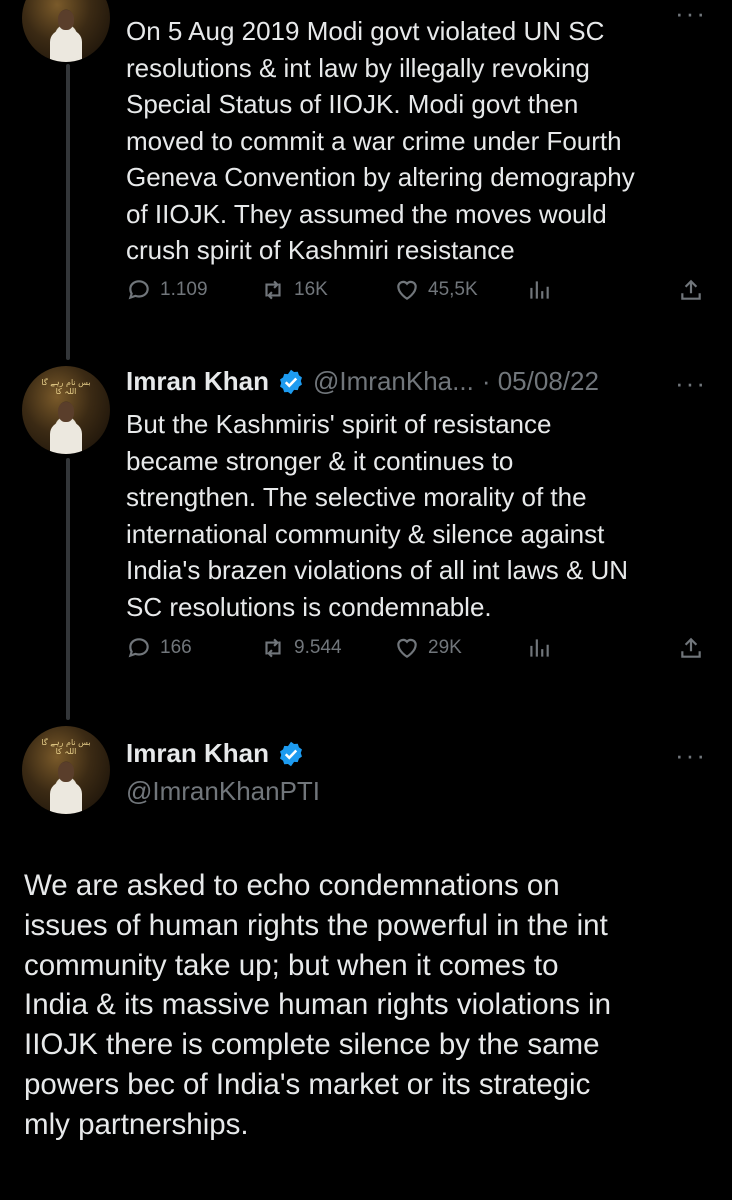 Image resolution: width=732 pixels, height=1200 pixels. I want to click on reply-count: 1.109, so click(184, 289).